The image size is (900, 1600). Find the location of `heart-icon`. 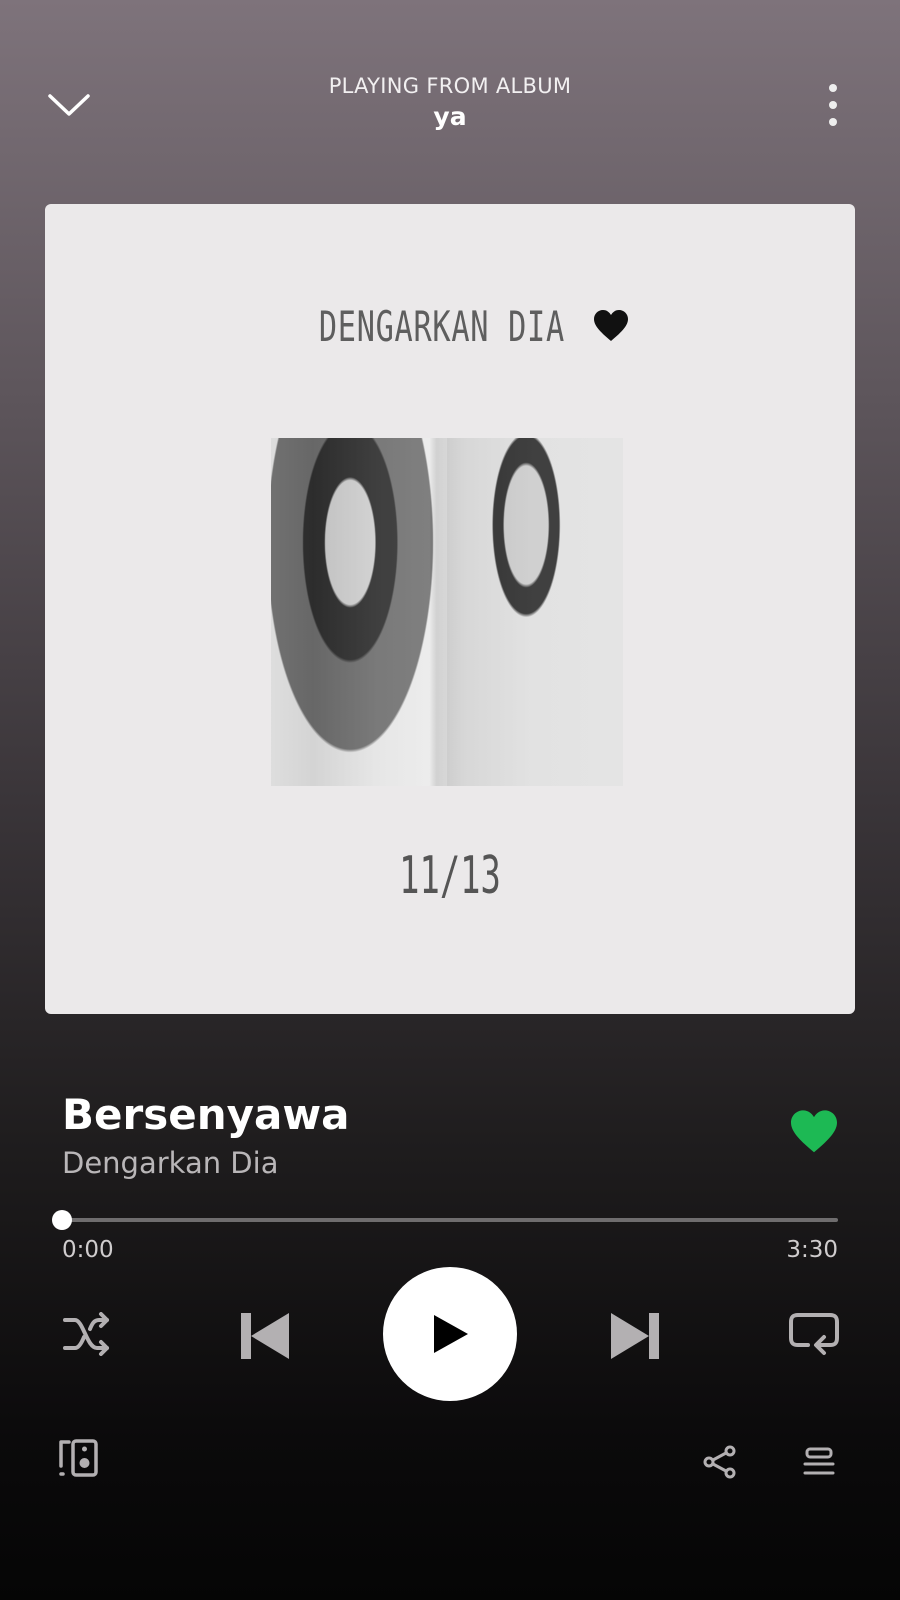

heart-icon is located at coordinates (610, 325).